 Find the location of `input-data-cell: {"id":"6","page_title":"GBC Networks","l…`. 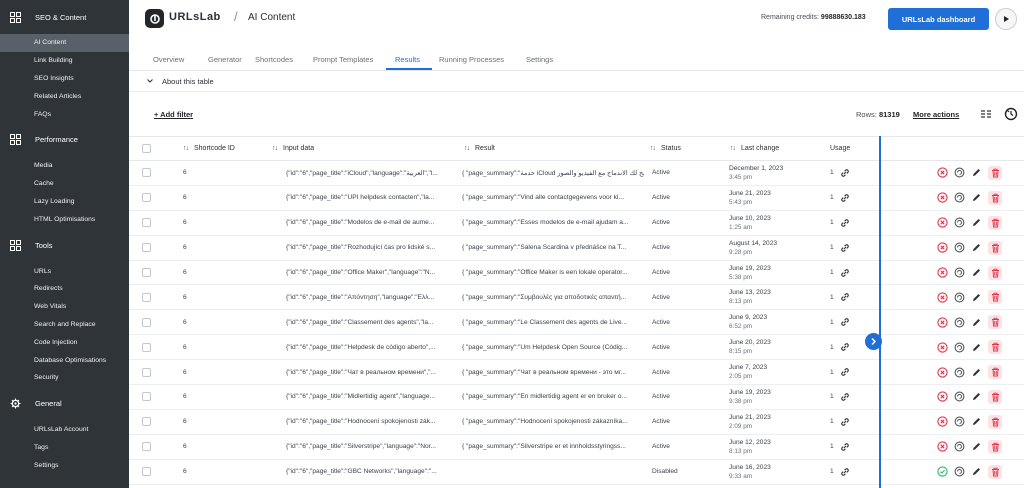

input-data-cell: {"id":"6","page_title":"GBC Networks","l… is located at coordinates (370, 472).